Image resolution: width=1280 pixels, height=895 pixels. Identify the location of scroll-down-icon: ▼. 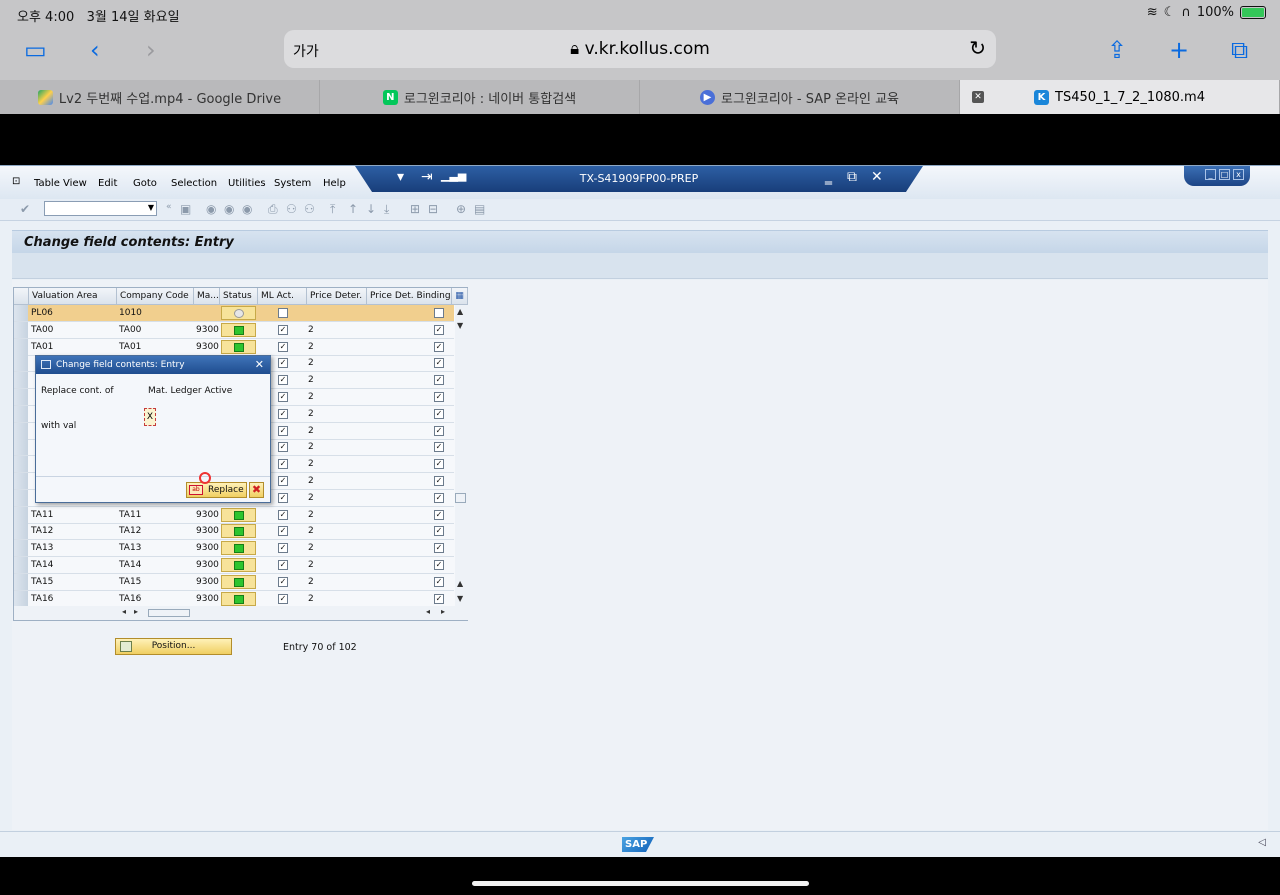
(460, 598).